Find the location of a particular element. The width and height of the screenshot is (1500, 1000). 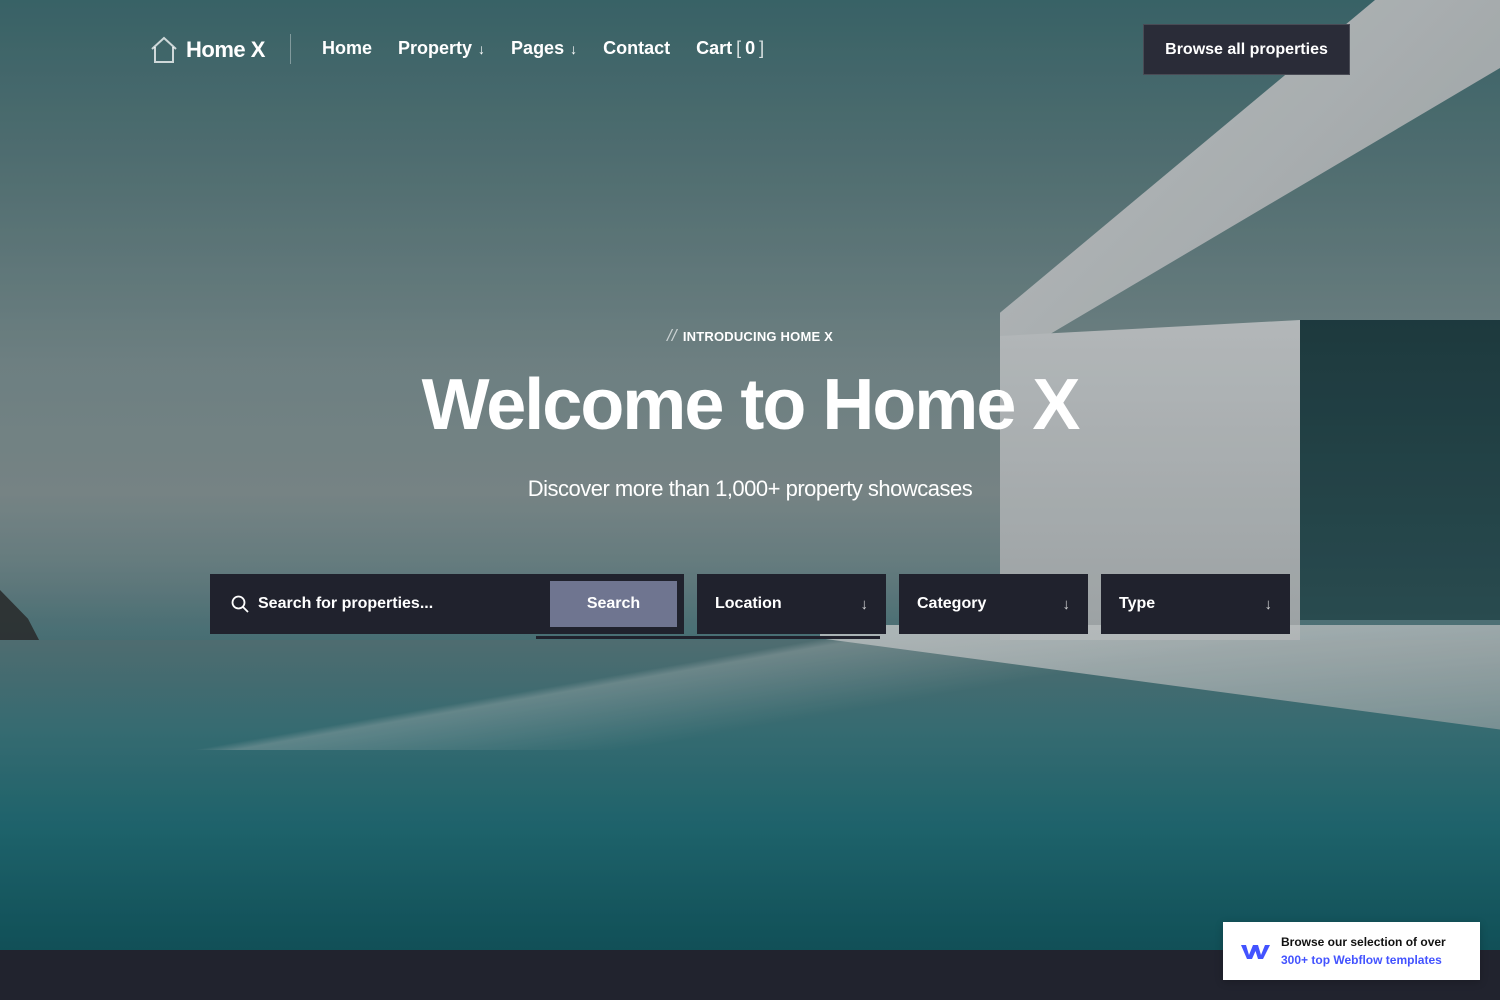

search-underline is located at coordinates (708, 637).